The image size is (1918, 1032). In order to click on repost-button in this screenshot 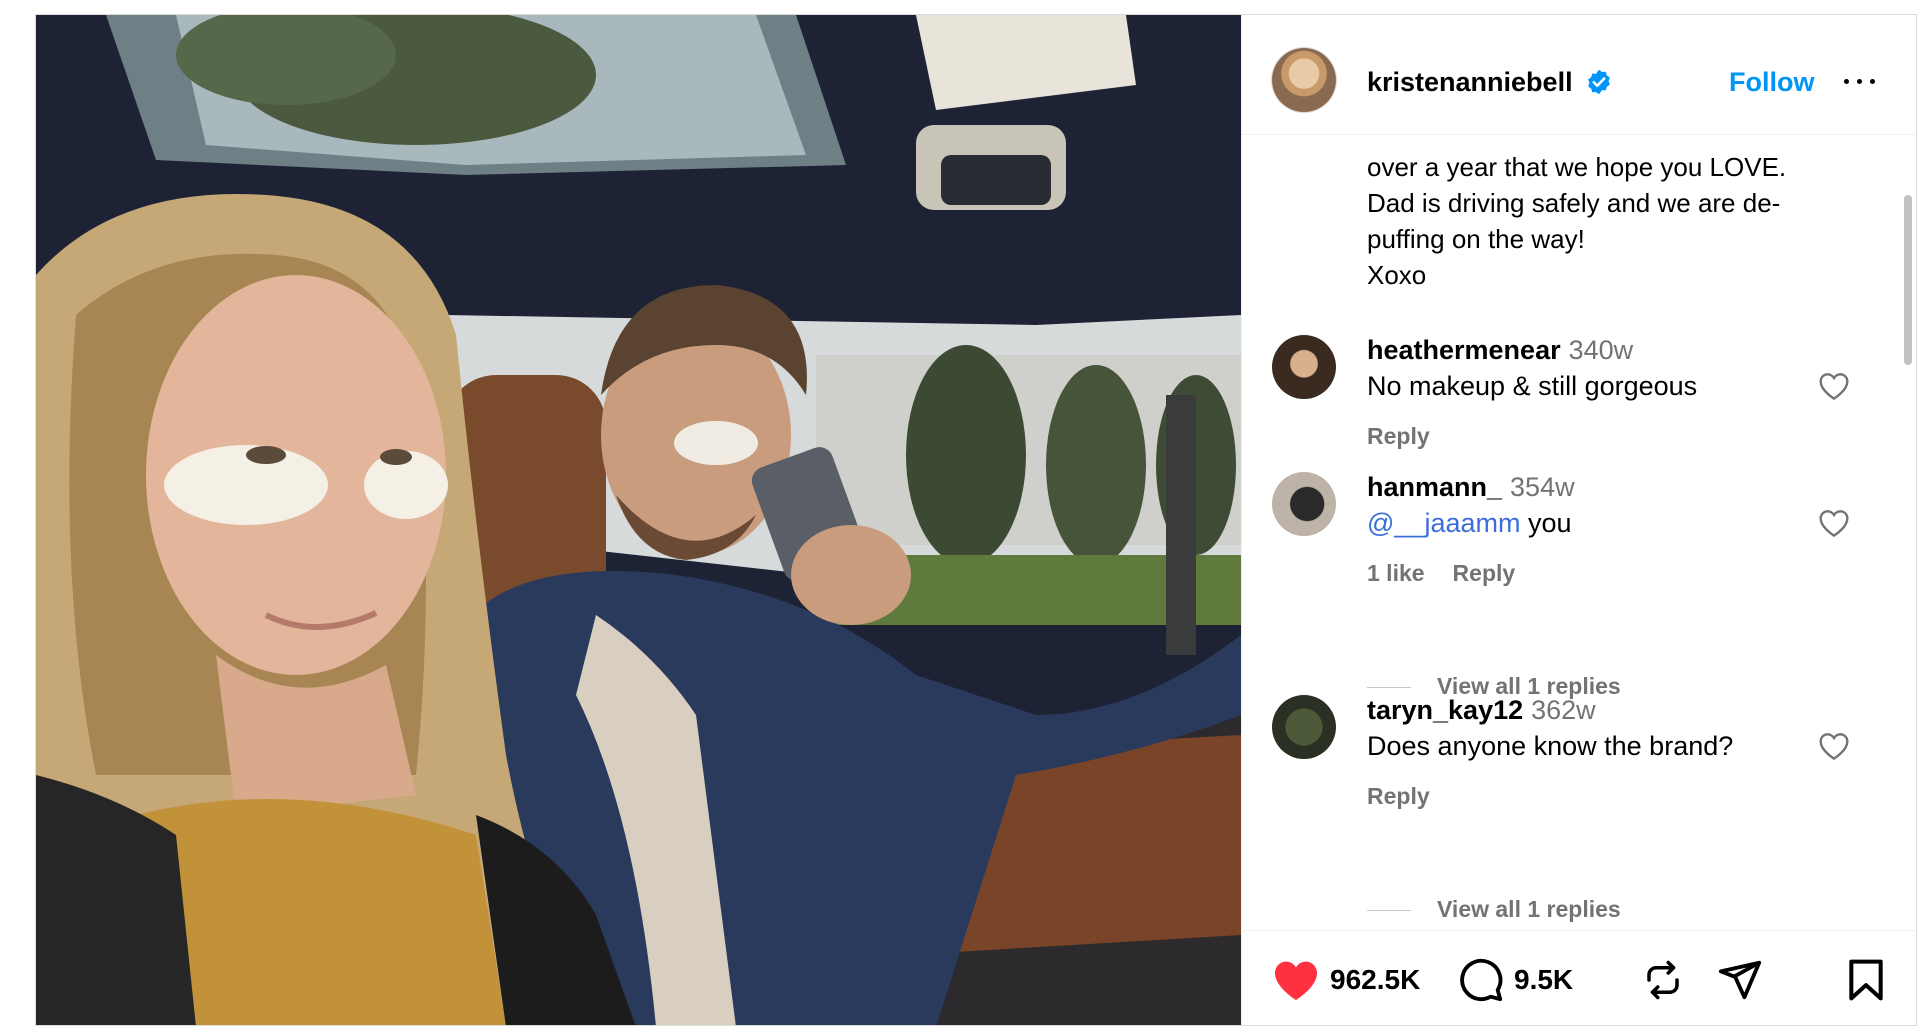, I will do `click(1663, 978)`.